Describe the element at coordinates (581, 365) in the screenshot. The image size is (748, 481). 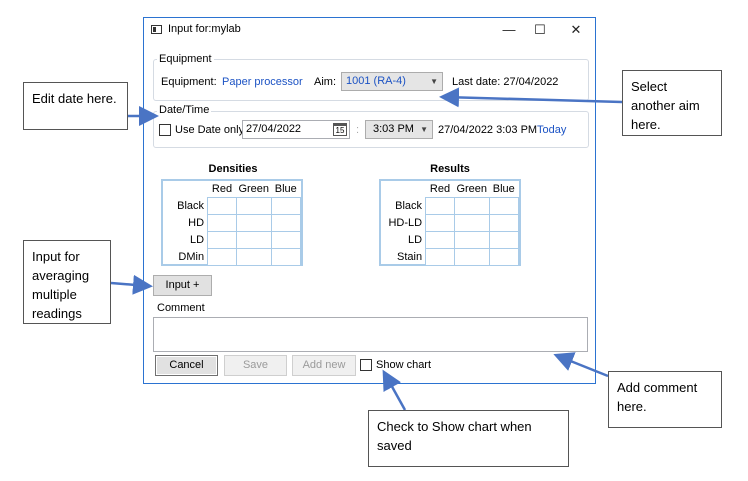
I see `arrow-add-comment` at that location.